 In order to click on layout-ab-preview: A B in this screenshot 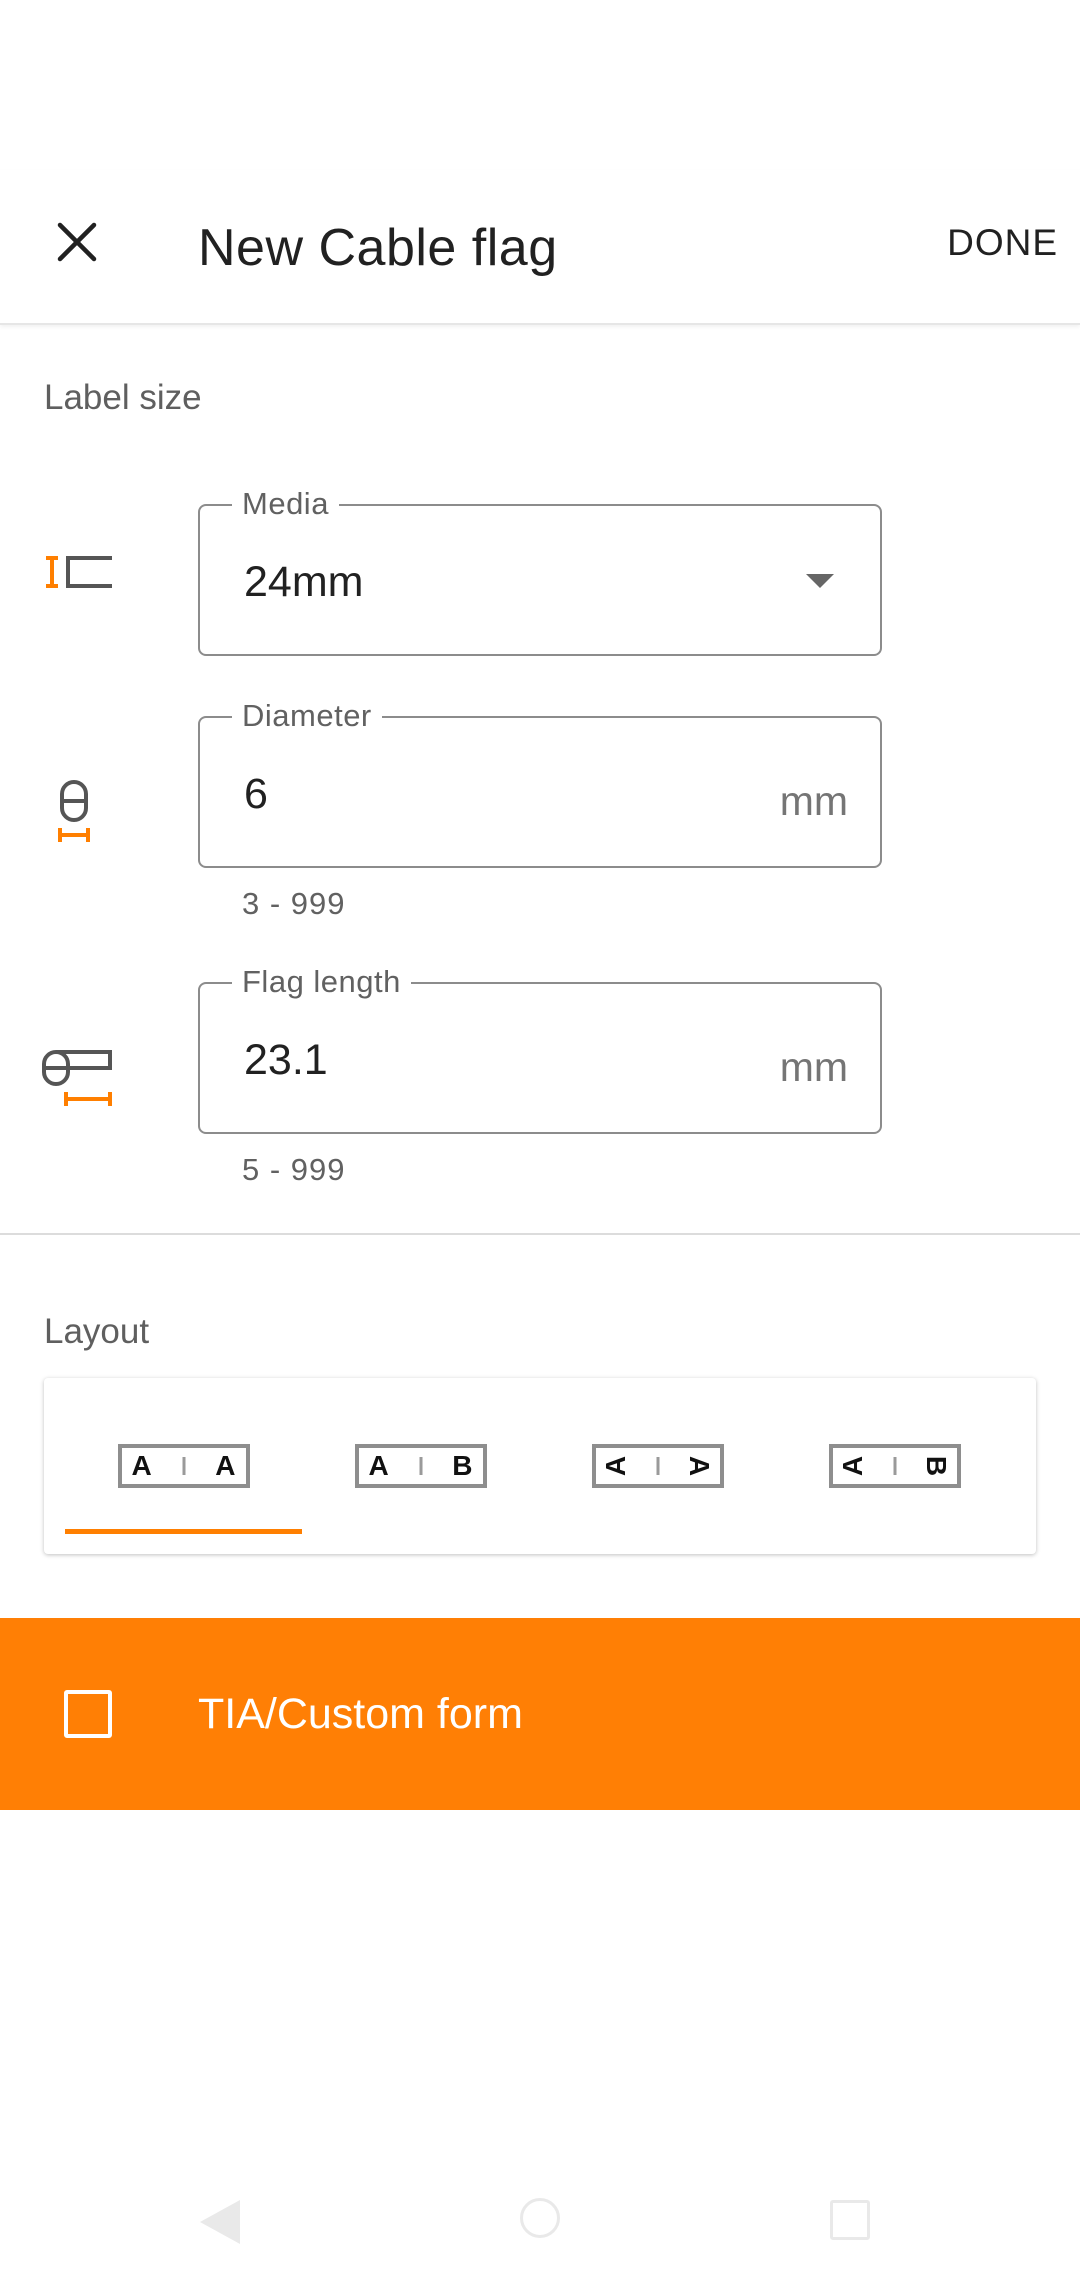, I will do `click(420, 1466)`.